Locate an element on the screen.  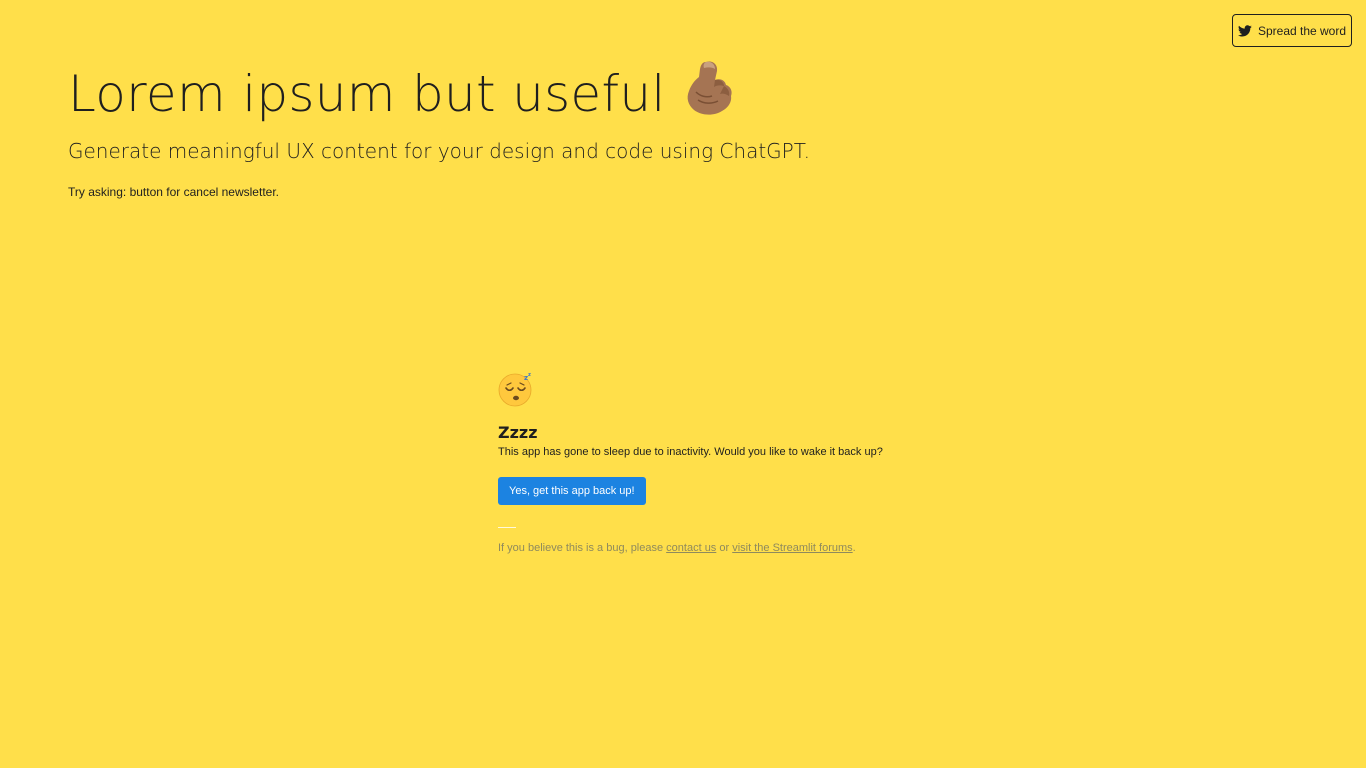
bug-note-middle: or is located at coordinates (724, 548).